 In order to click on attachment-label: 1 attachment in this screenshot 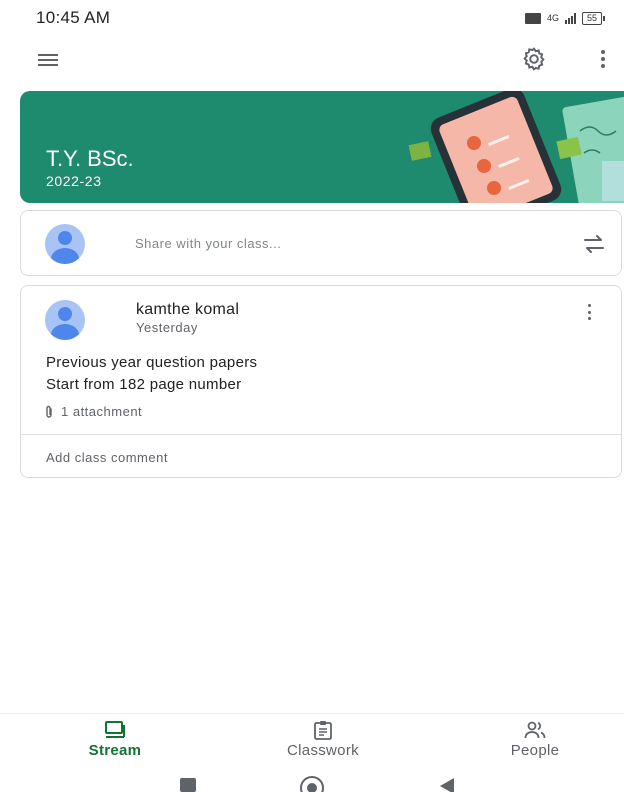, I will do `click(102, 411)`.